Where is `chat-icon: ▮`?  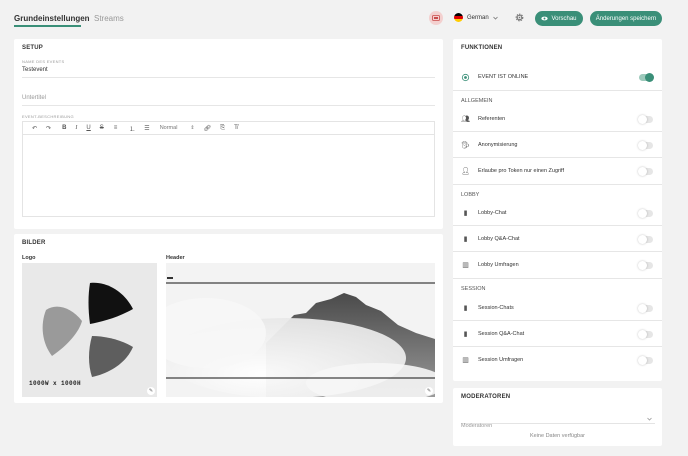 chat-icon: ▮ is located at coordinates (465, 213).